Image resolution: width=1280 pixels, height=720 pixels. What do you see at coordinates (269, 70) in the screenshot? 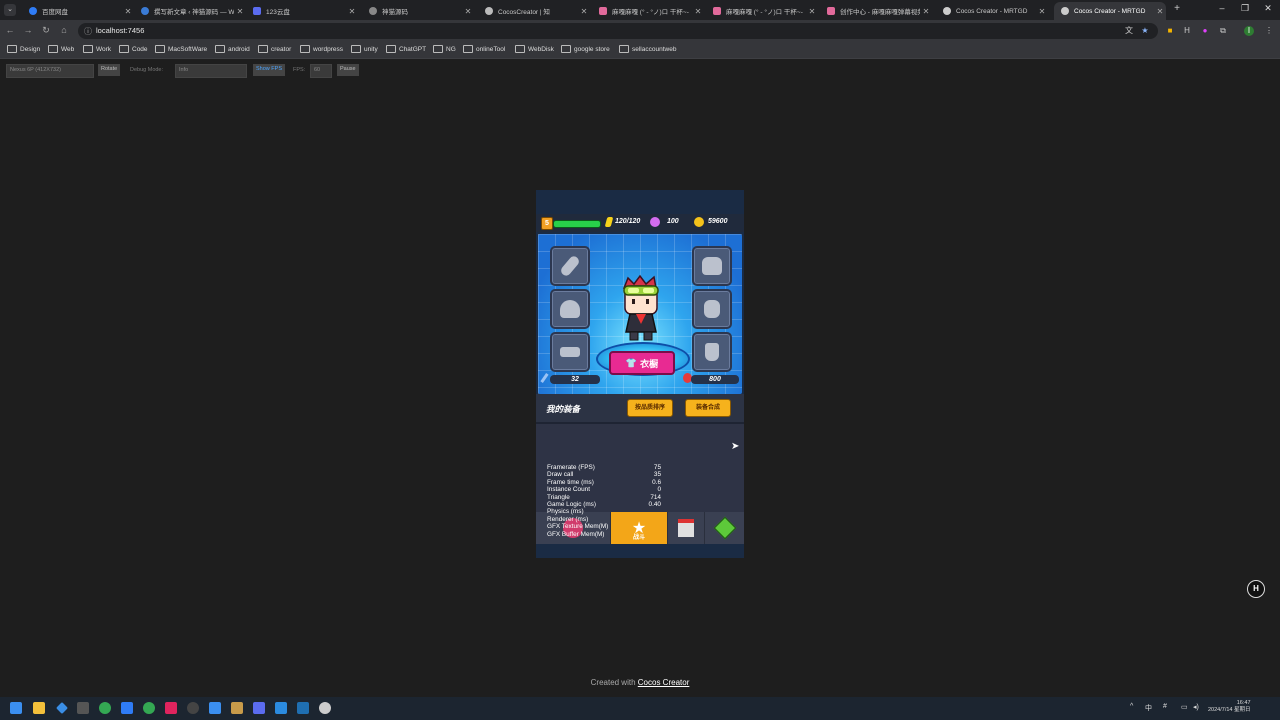
I see `show-fps-button: Show FPS` at bounding box center [269, 70].